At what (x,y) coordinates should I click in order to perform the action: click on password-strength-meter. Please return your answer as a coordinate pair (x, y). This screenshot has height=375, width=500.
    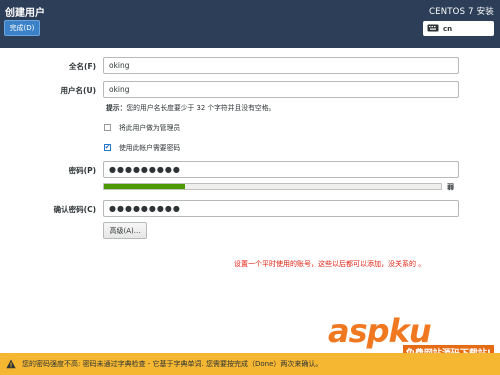
    Looking at the image, I should click on (272, 186).